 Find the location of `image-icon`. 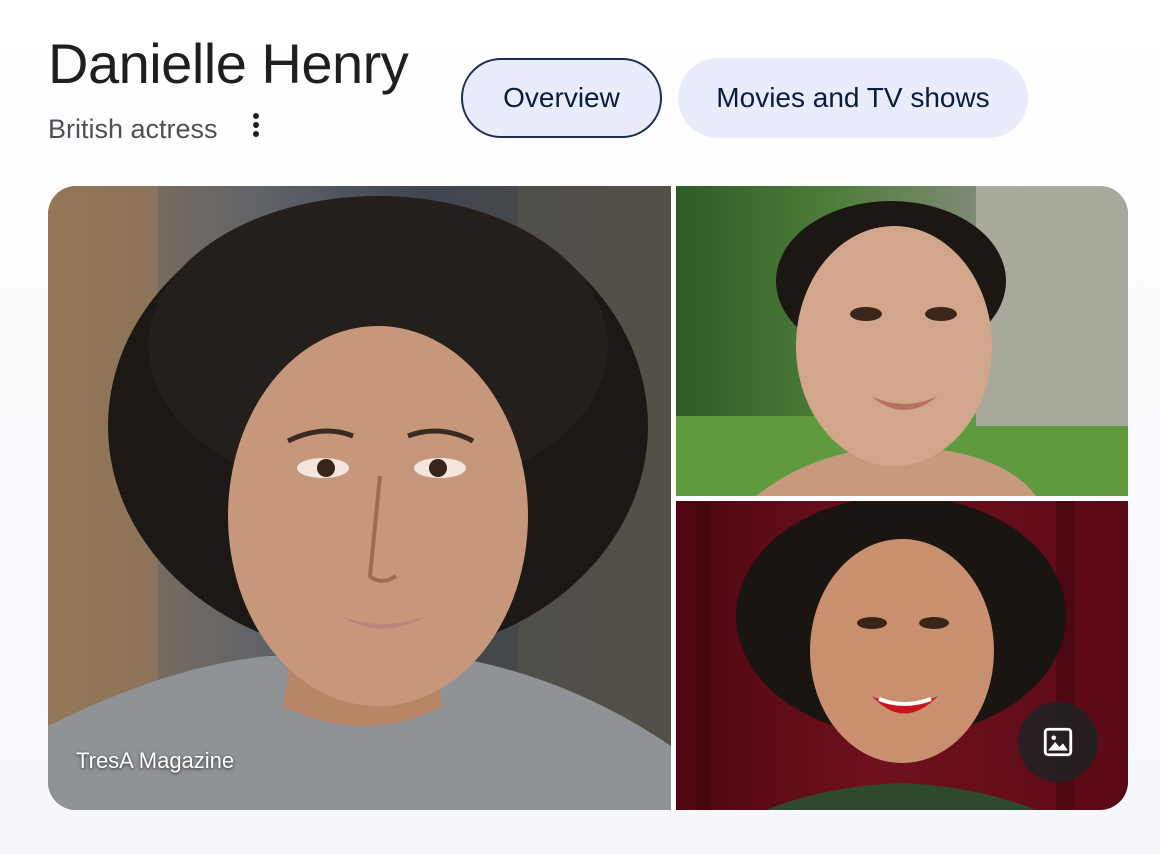

image-icon is located at coordinates (1058, 742).